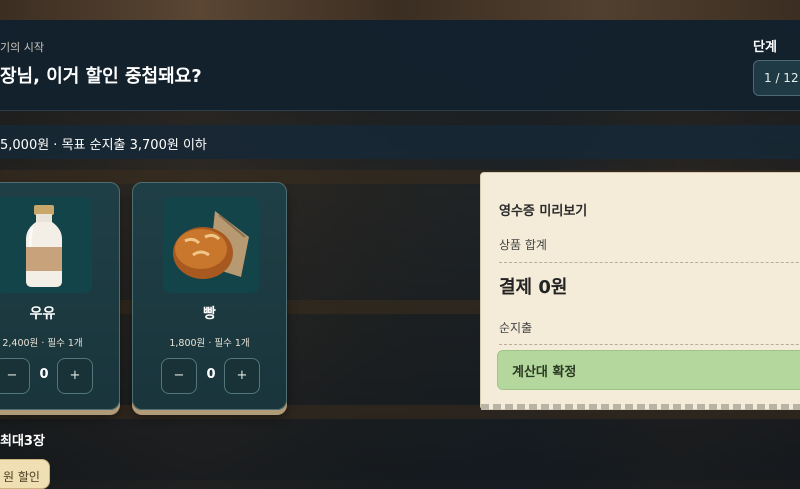 Image resolution: width=800 pixels, height=489 pixels. I want to click on step-selector: 1 / 12, so click(776, 78).